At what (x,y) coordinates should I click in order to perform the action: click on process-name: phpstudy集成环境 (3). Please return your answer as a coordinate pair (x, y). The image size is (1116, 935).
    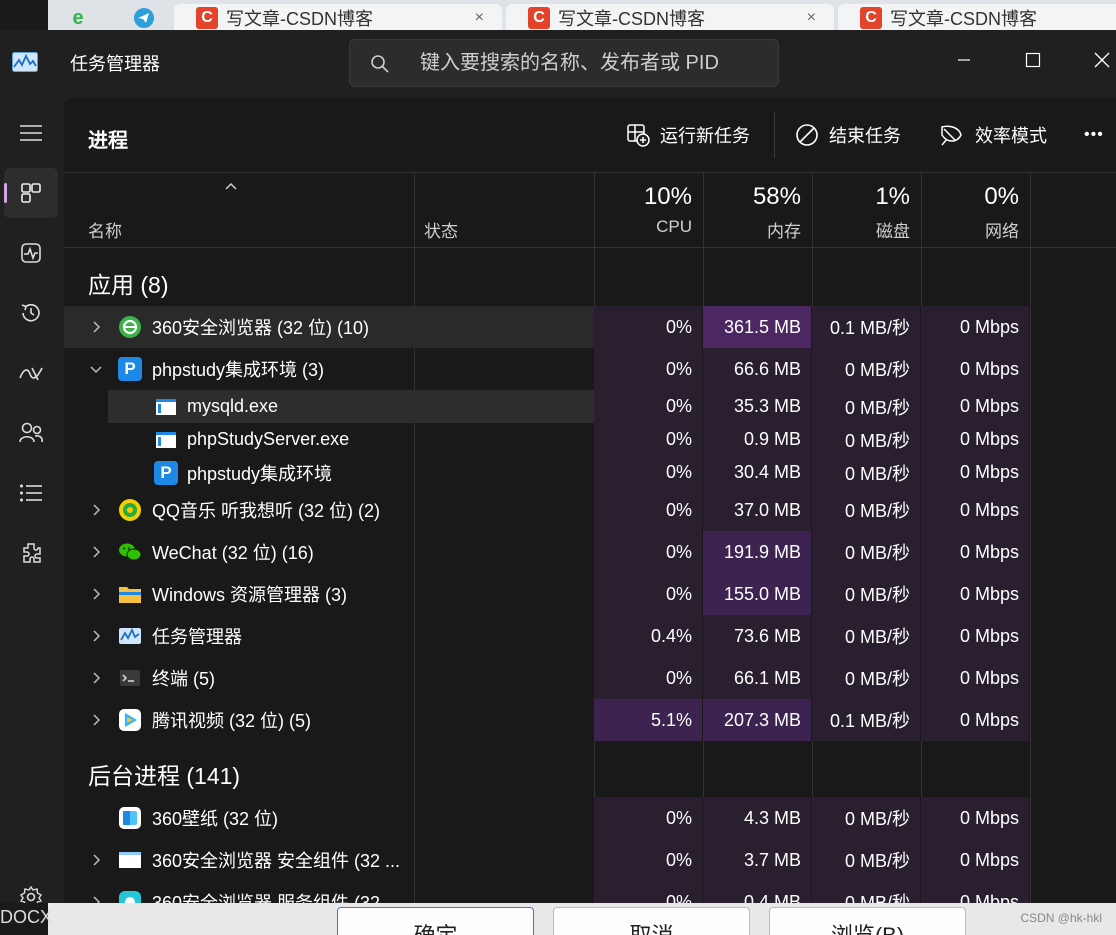
    Looking at the image, I should click on (238, 370).